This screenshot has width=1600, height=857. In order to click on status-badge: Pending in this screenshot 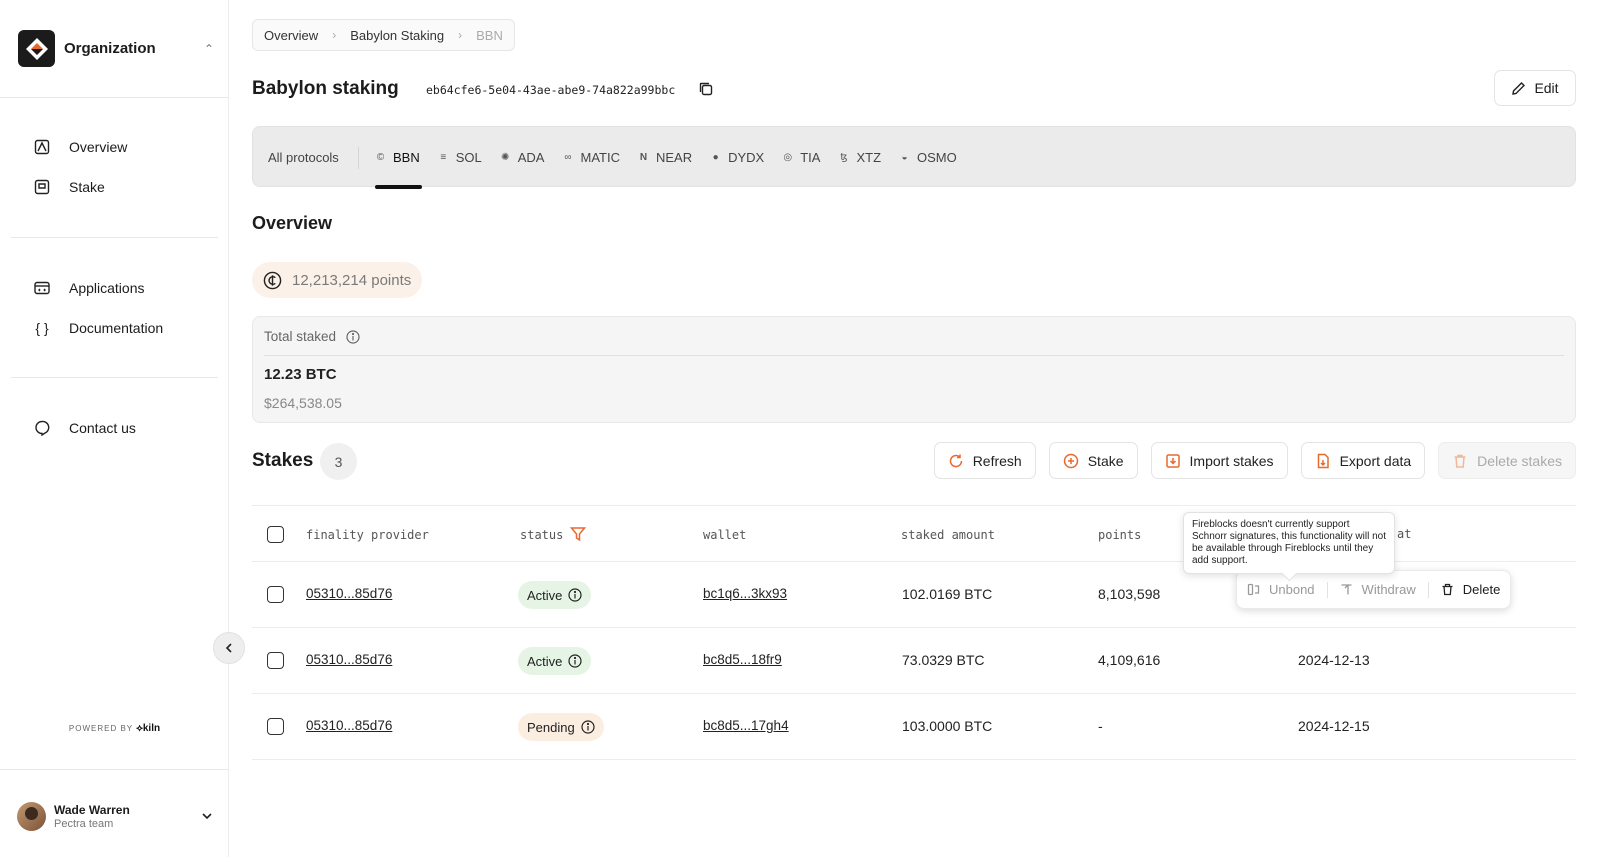, I will do `click(561, 727)`.